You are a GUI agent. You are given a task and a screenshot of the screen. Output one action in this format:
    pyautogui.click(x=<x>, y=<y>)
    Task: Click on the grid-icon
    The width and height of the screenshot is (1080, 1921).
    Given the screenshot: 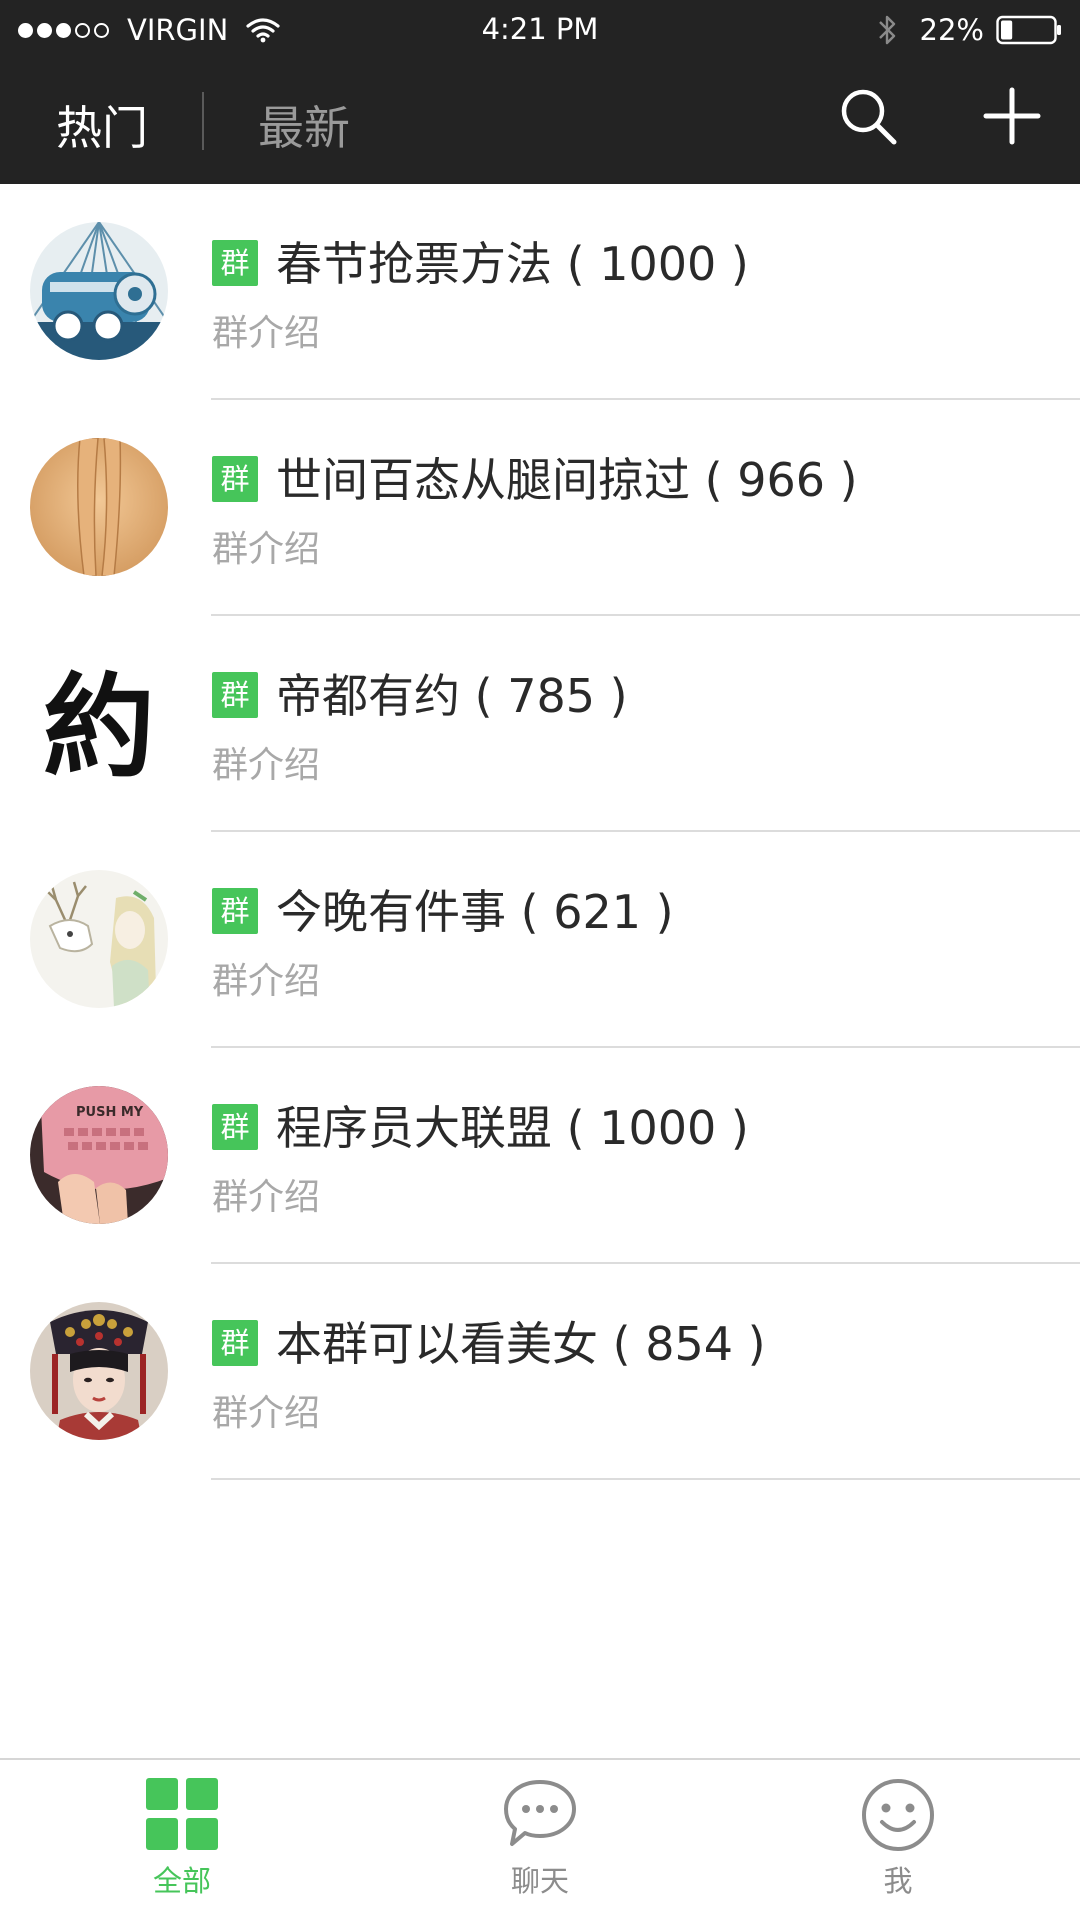 What is the action you would take?
    pyautogui.click(x=182, y=1814)
    